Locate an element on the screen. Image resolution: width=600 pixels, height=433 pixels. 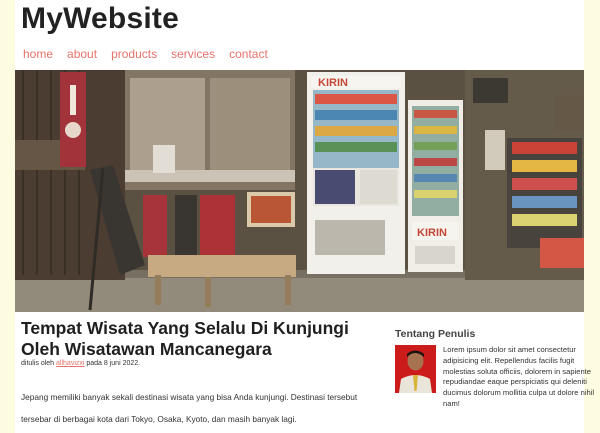
post-author-link: allhavizxi is located at coordinates (70, 363).